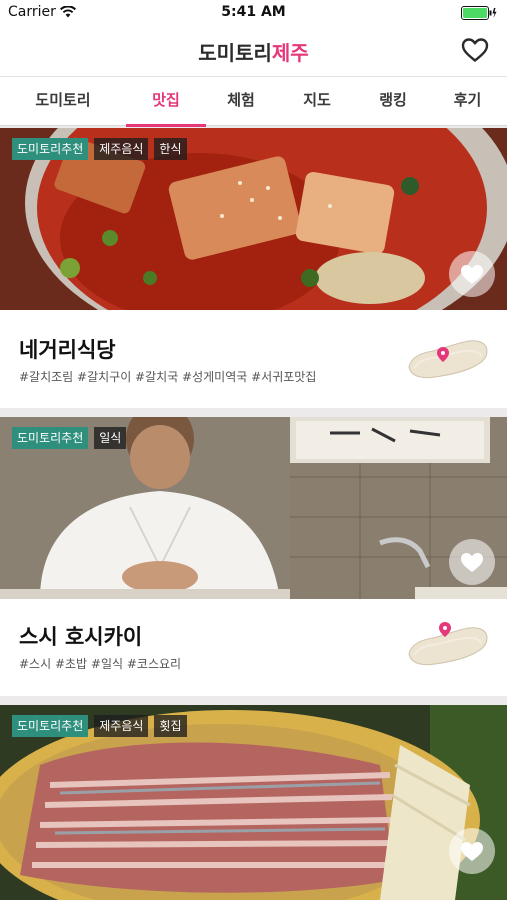 This screenshot has width=507, height=900. What do you see at coordinates (235, 53) in the screenshot?
I see `app-title-part1: 도미토리` at bounding box center [235, 53].